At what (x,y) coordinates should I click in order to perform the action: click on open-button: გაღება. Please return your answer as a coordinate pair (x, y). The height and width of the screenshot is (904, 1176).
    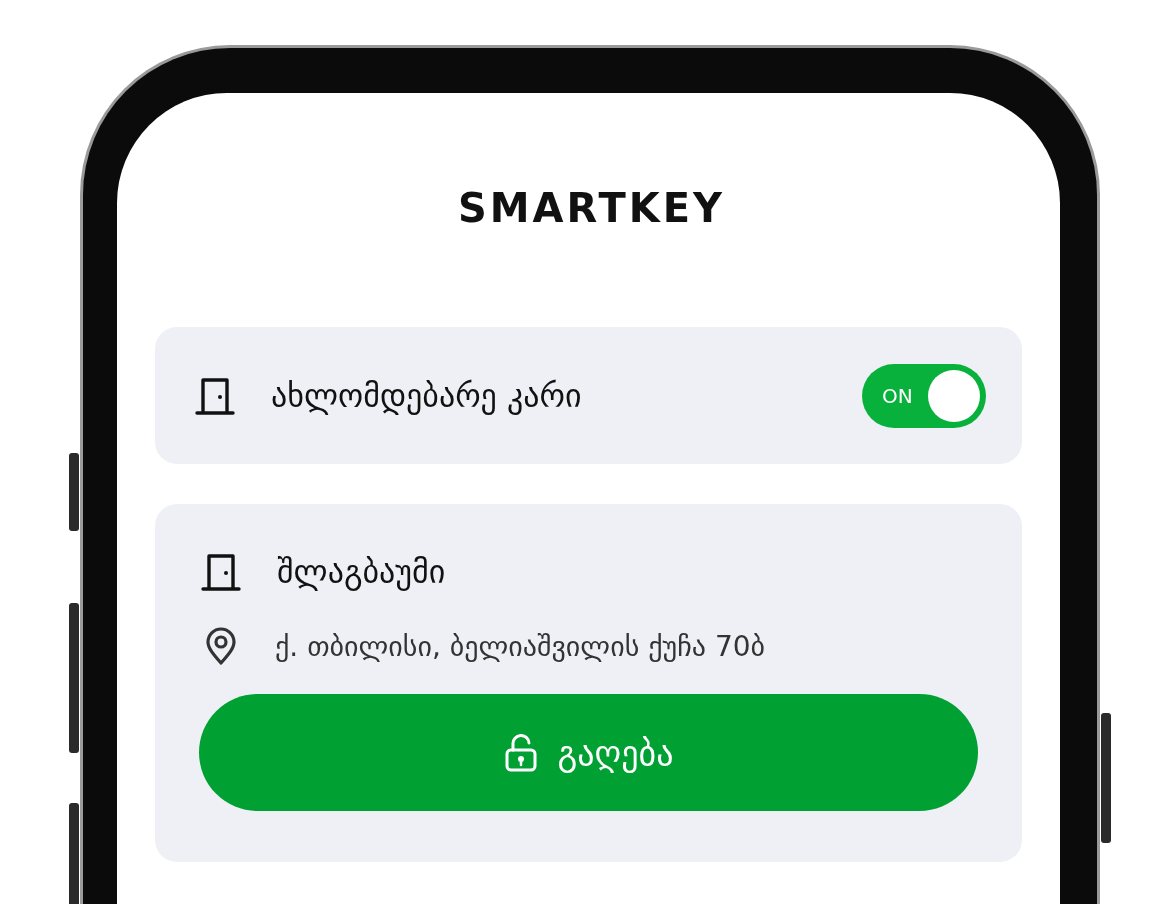
    Looking at the image, I should click on (588, 752).